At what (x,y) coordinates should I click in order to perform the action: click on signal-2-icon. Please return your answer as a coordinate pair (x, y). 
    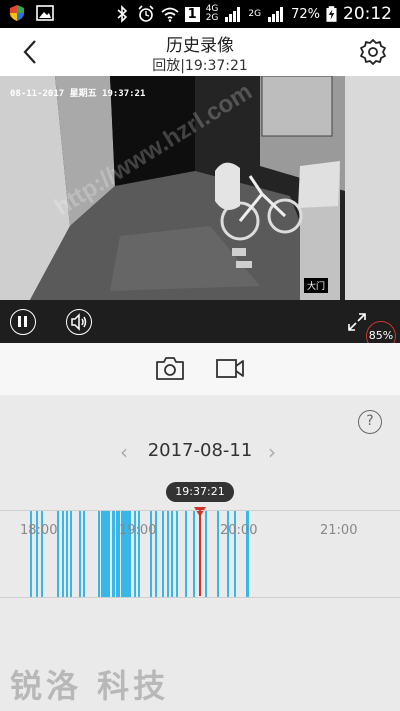
    Looking at the image, I should click on (276, 14).